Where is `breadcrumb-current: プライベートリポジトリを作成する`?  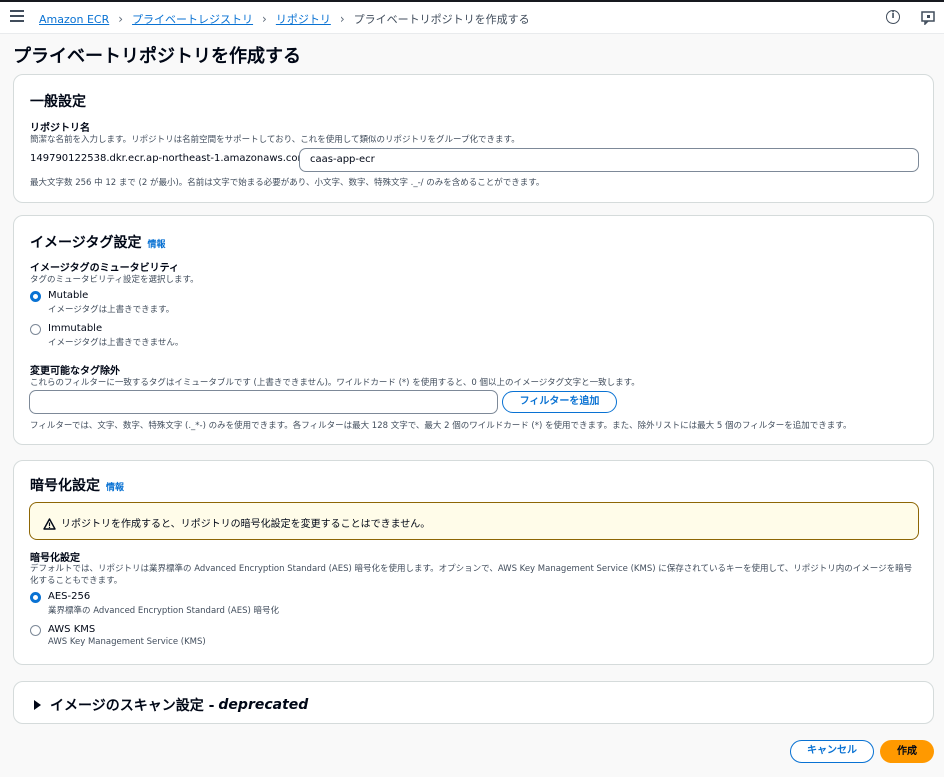
breadcrumb-current: プライベートリポジトリを作成する is located at coordinates (441, 19).